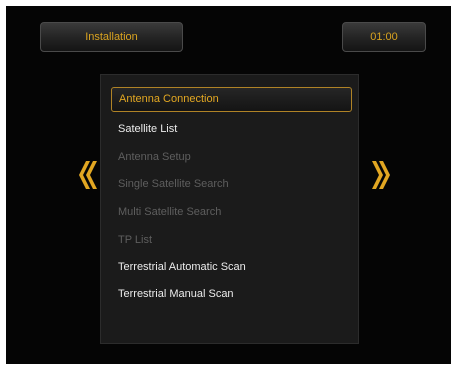 This screenshot has height=369, width=457. What do you see at coordinates (381, 175) in the screenshot?
I see `double-chevron-right-icon` at bounding box center [381, 175].